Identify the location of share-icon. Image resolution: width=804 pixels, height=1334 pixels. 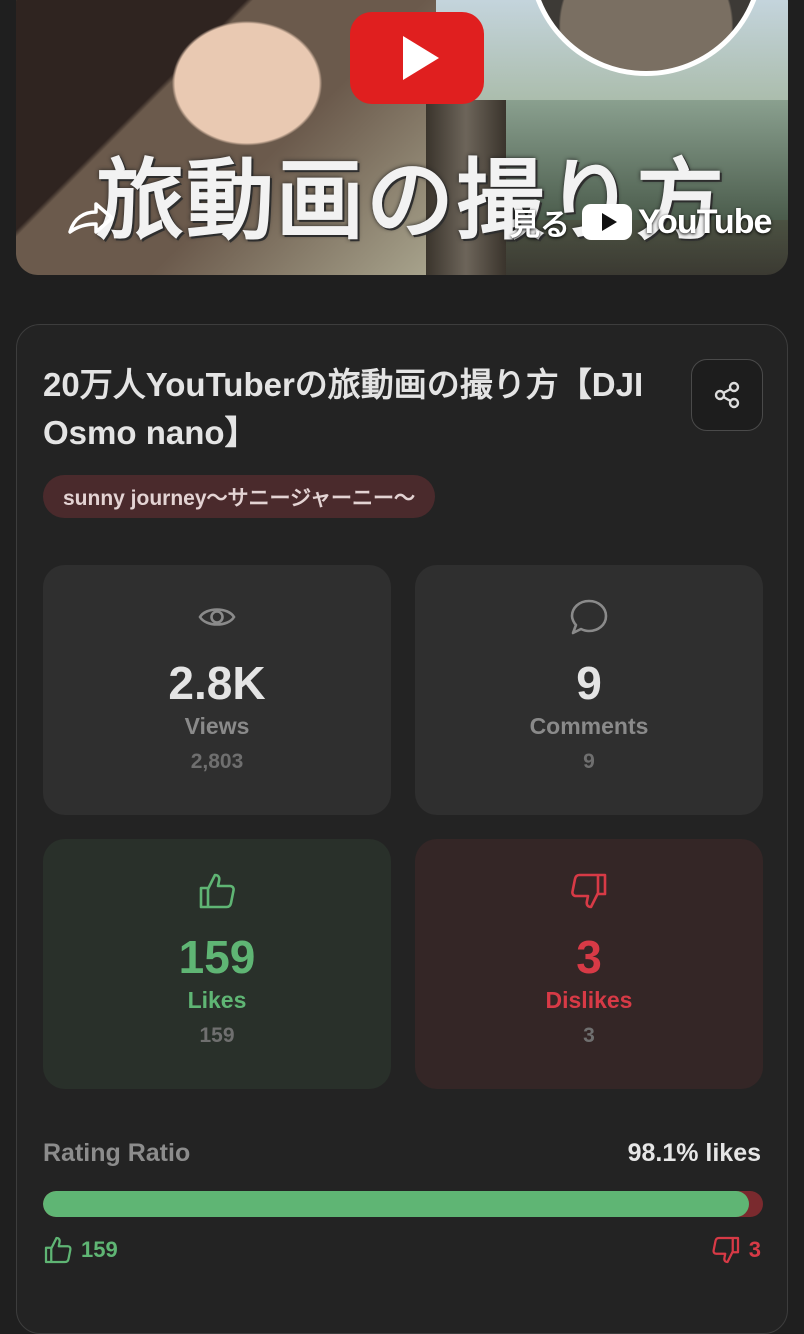
(727, 395).